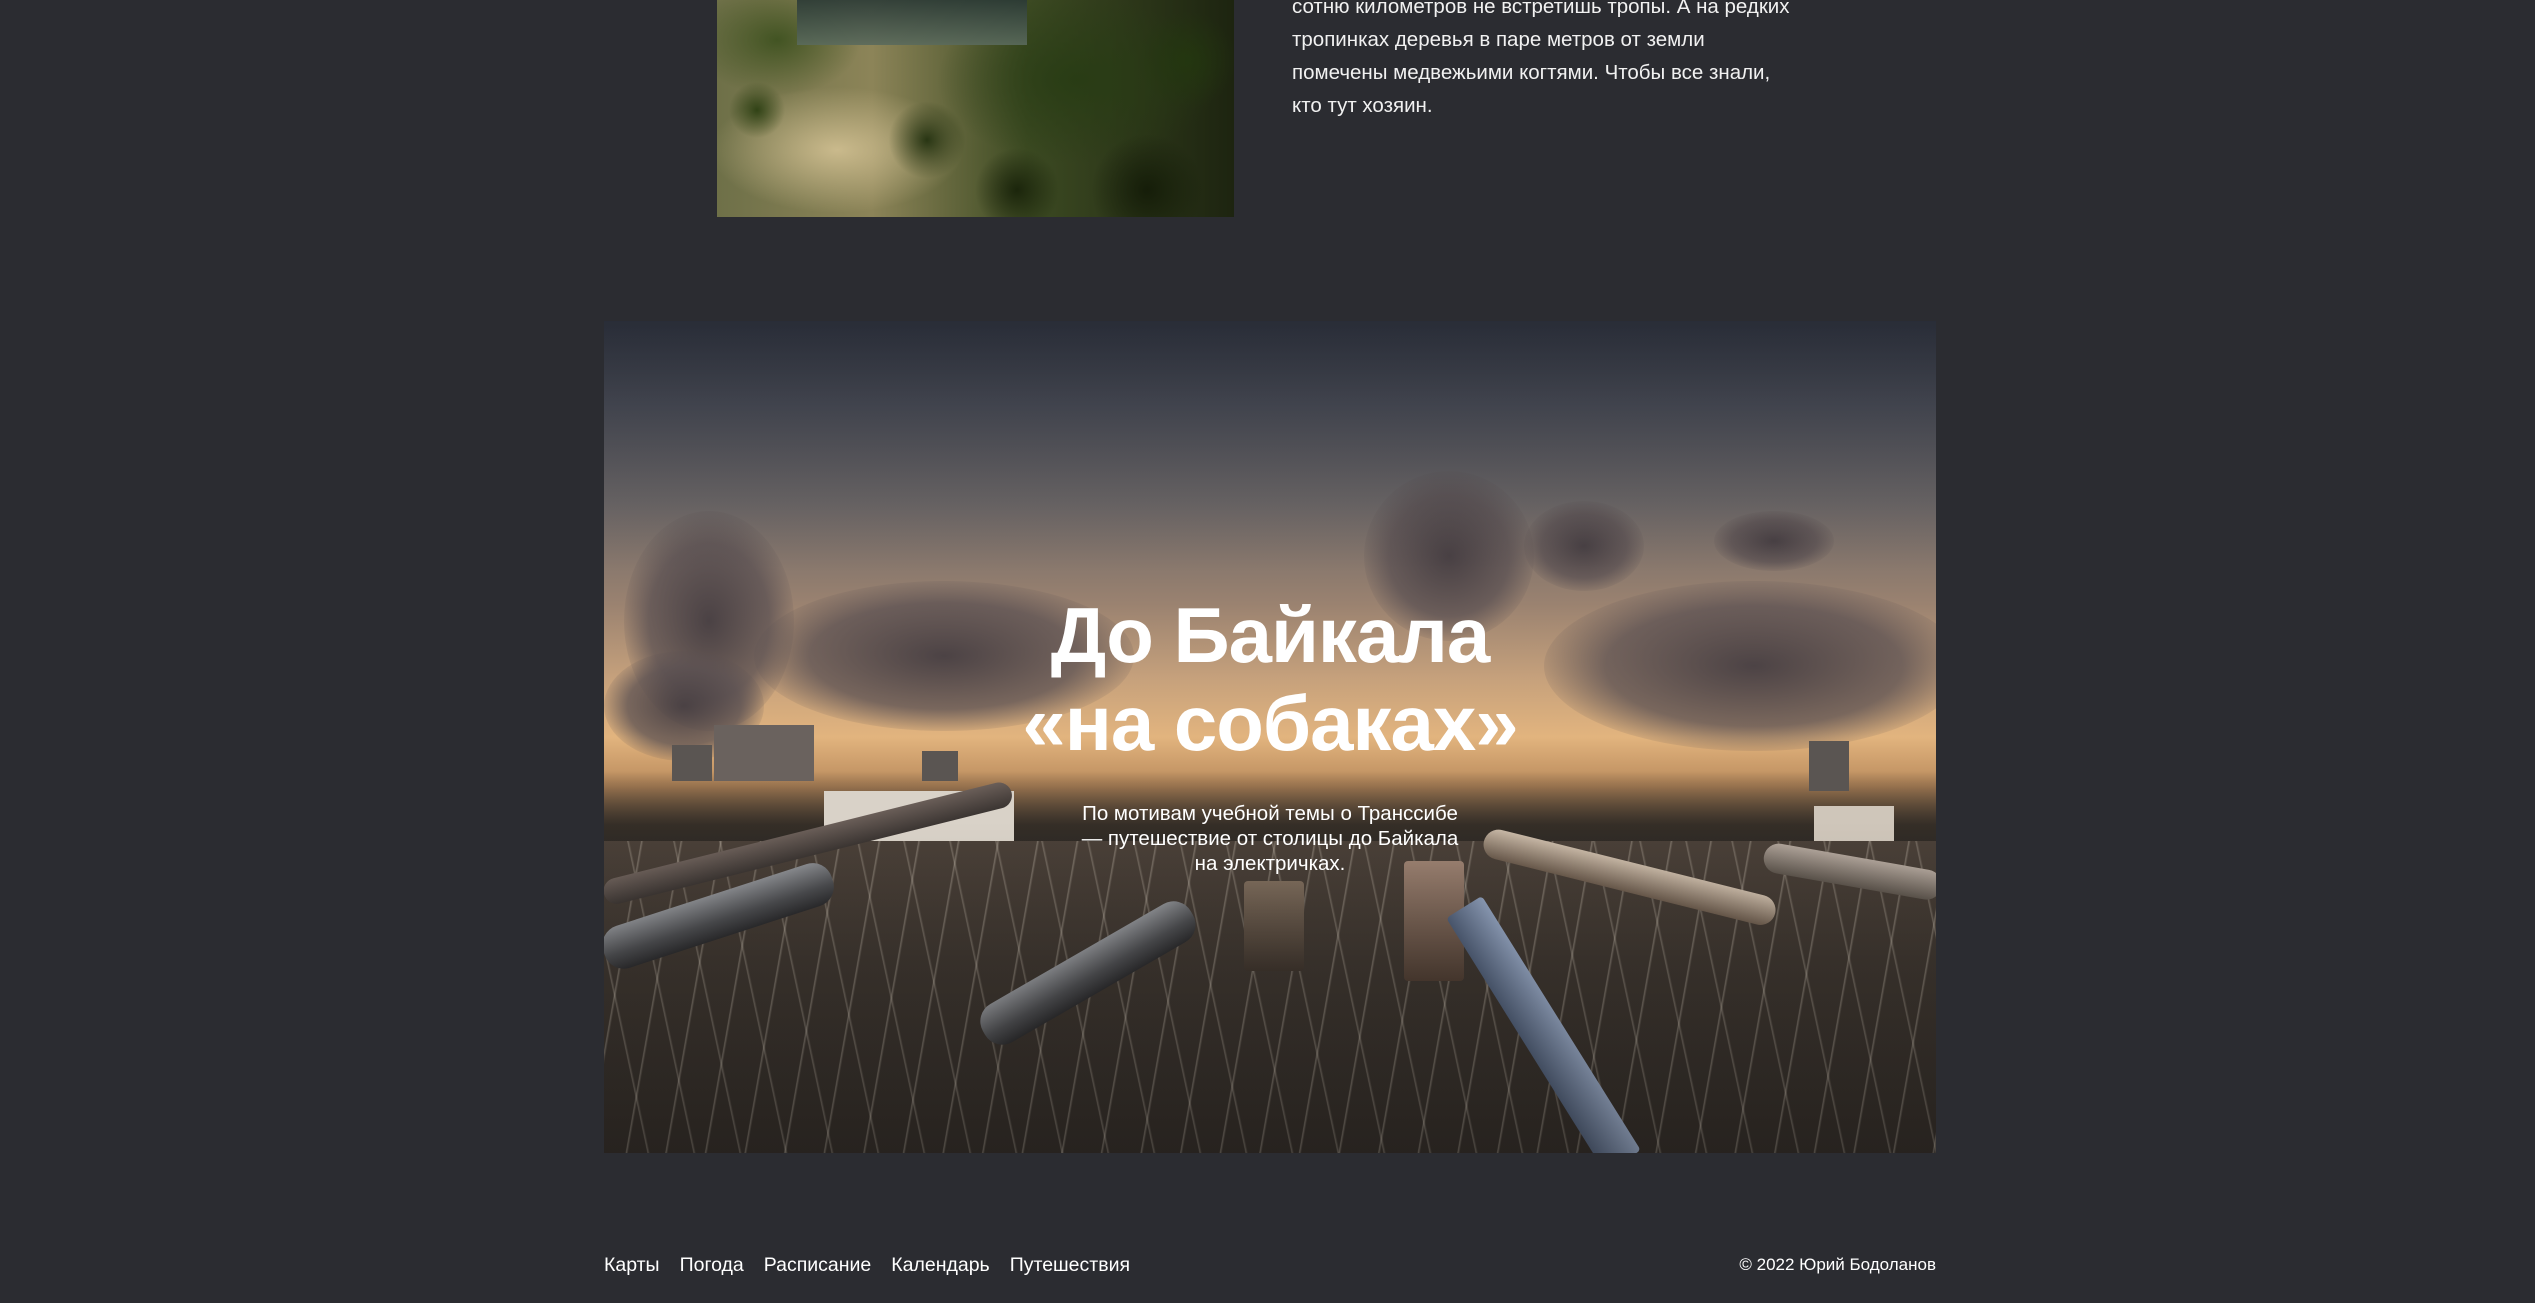 The height and width of the screenshot is (1303, 2535). What do you see at coordinates (1837, 1264) in the screenshot?
I see `copyright: © 2022 Юрий Бодоланов` at bounding box center [1837, 1264].